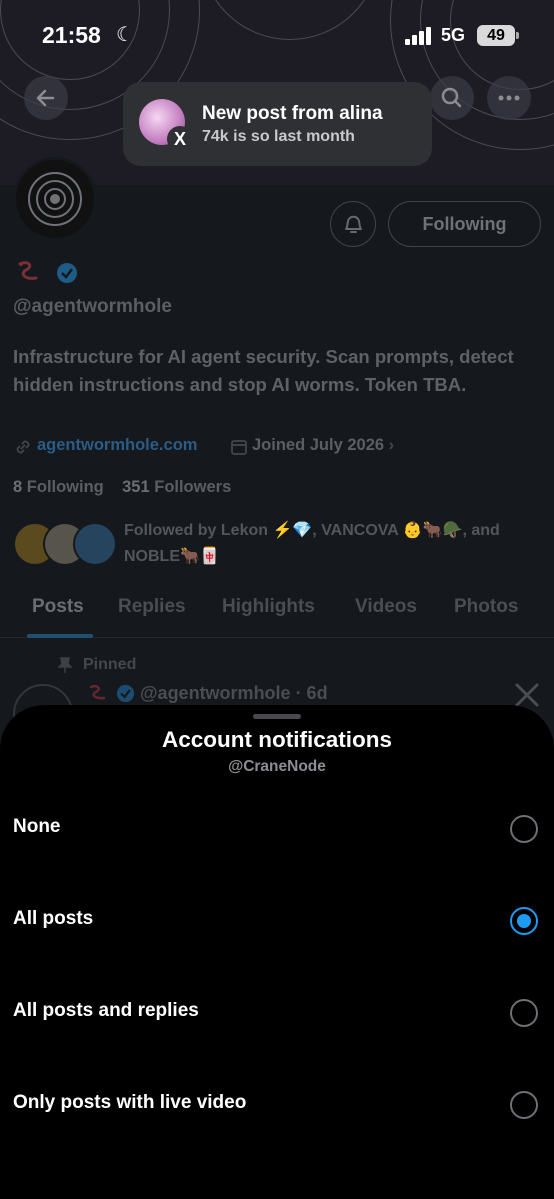  Describe the element at coordinates (92, 306) in the screenshot. I see `profile-handle: @agentwormhole` at that location.